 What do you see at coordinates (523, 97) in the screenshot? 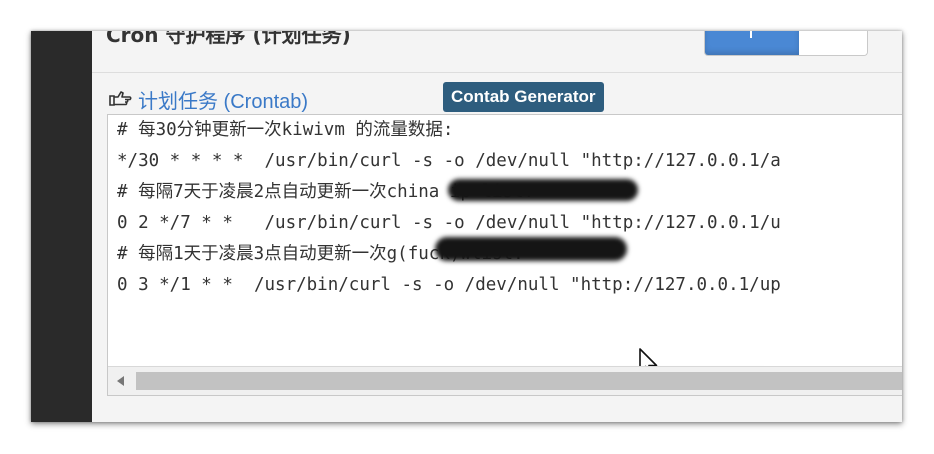
I see `contab-generator-button: Contab Generator` at bounding box center [523, 97].